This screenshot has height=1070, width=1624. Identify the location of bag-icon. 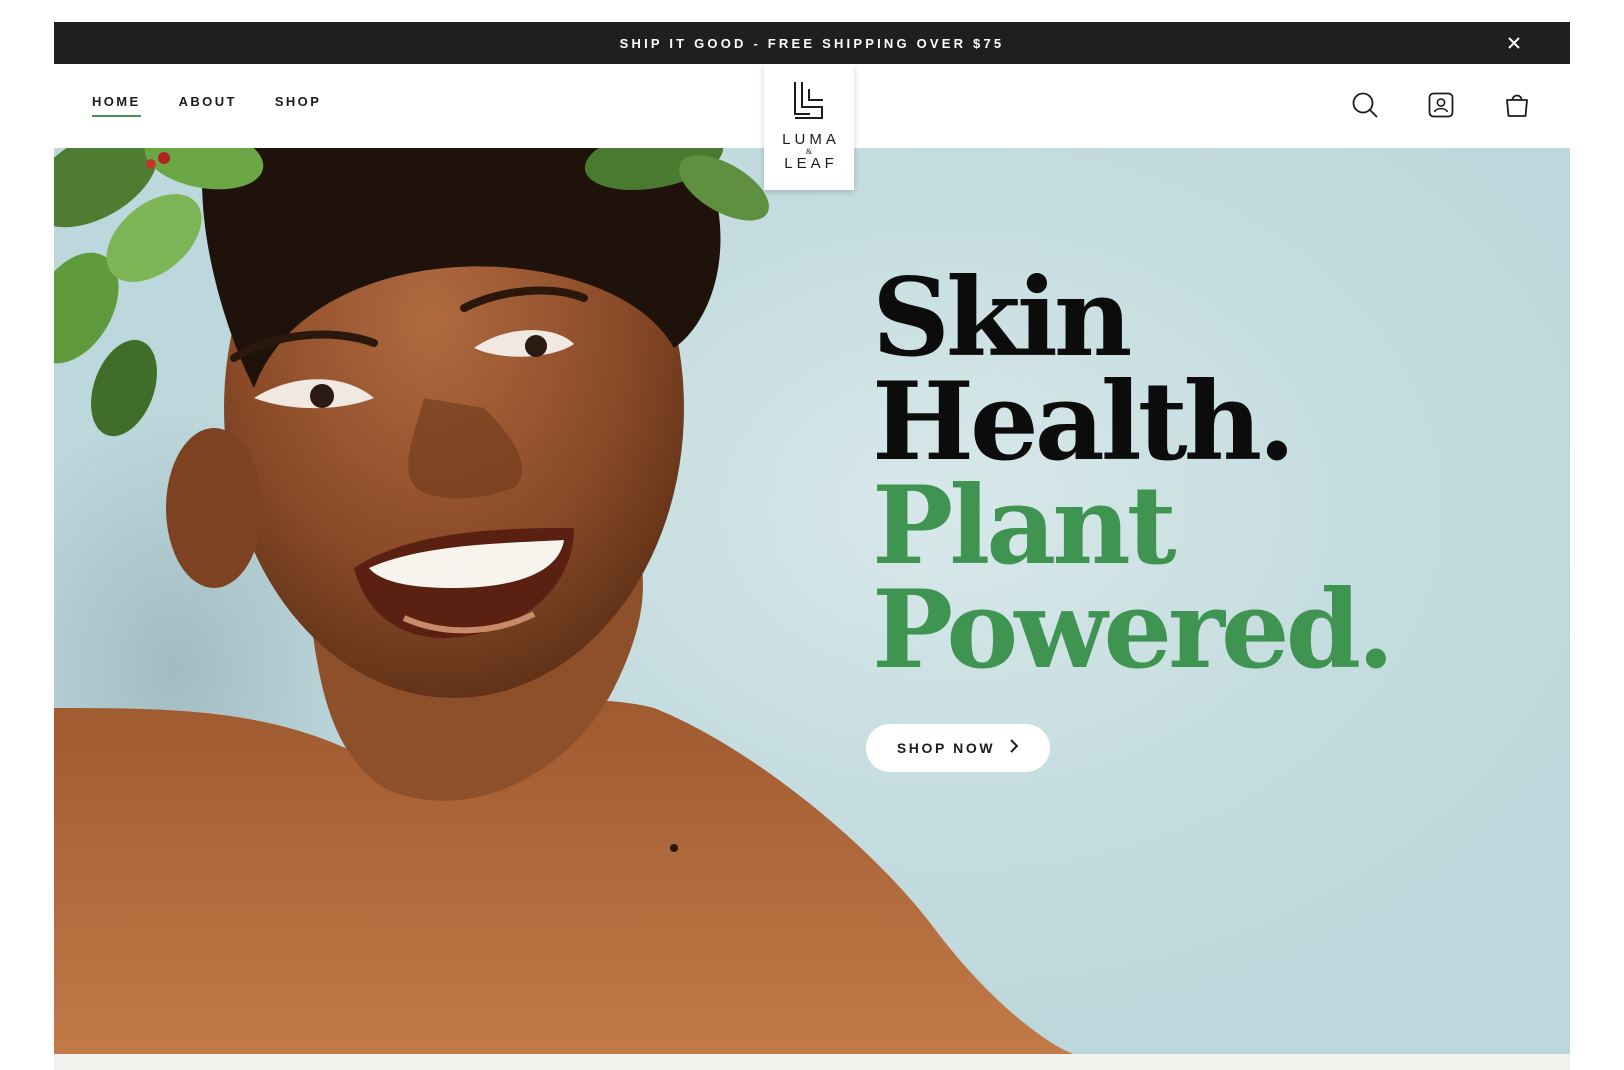
(1517, 105).